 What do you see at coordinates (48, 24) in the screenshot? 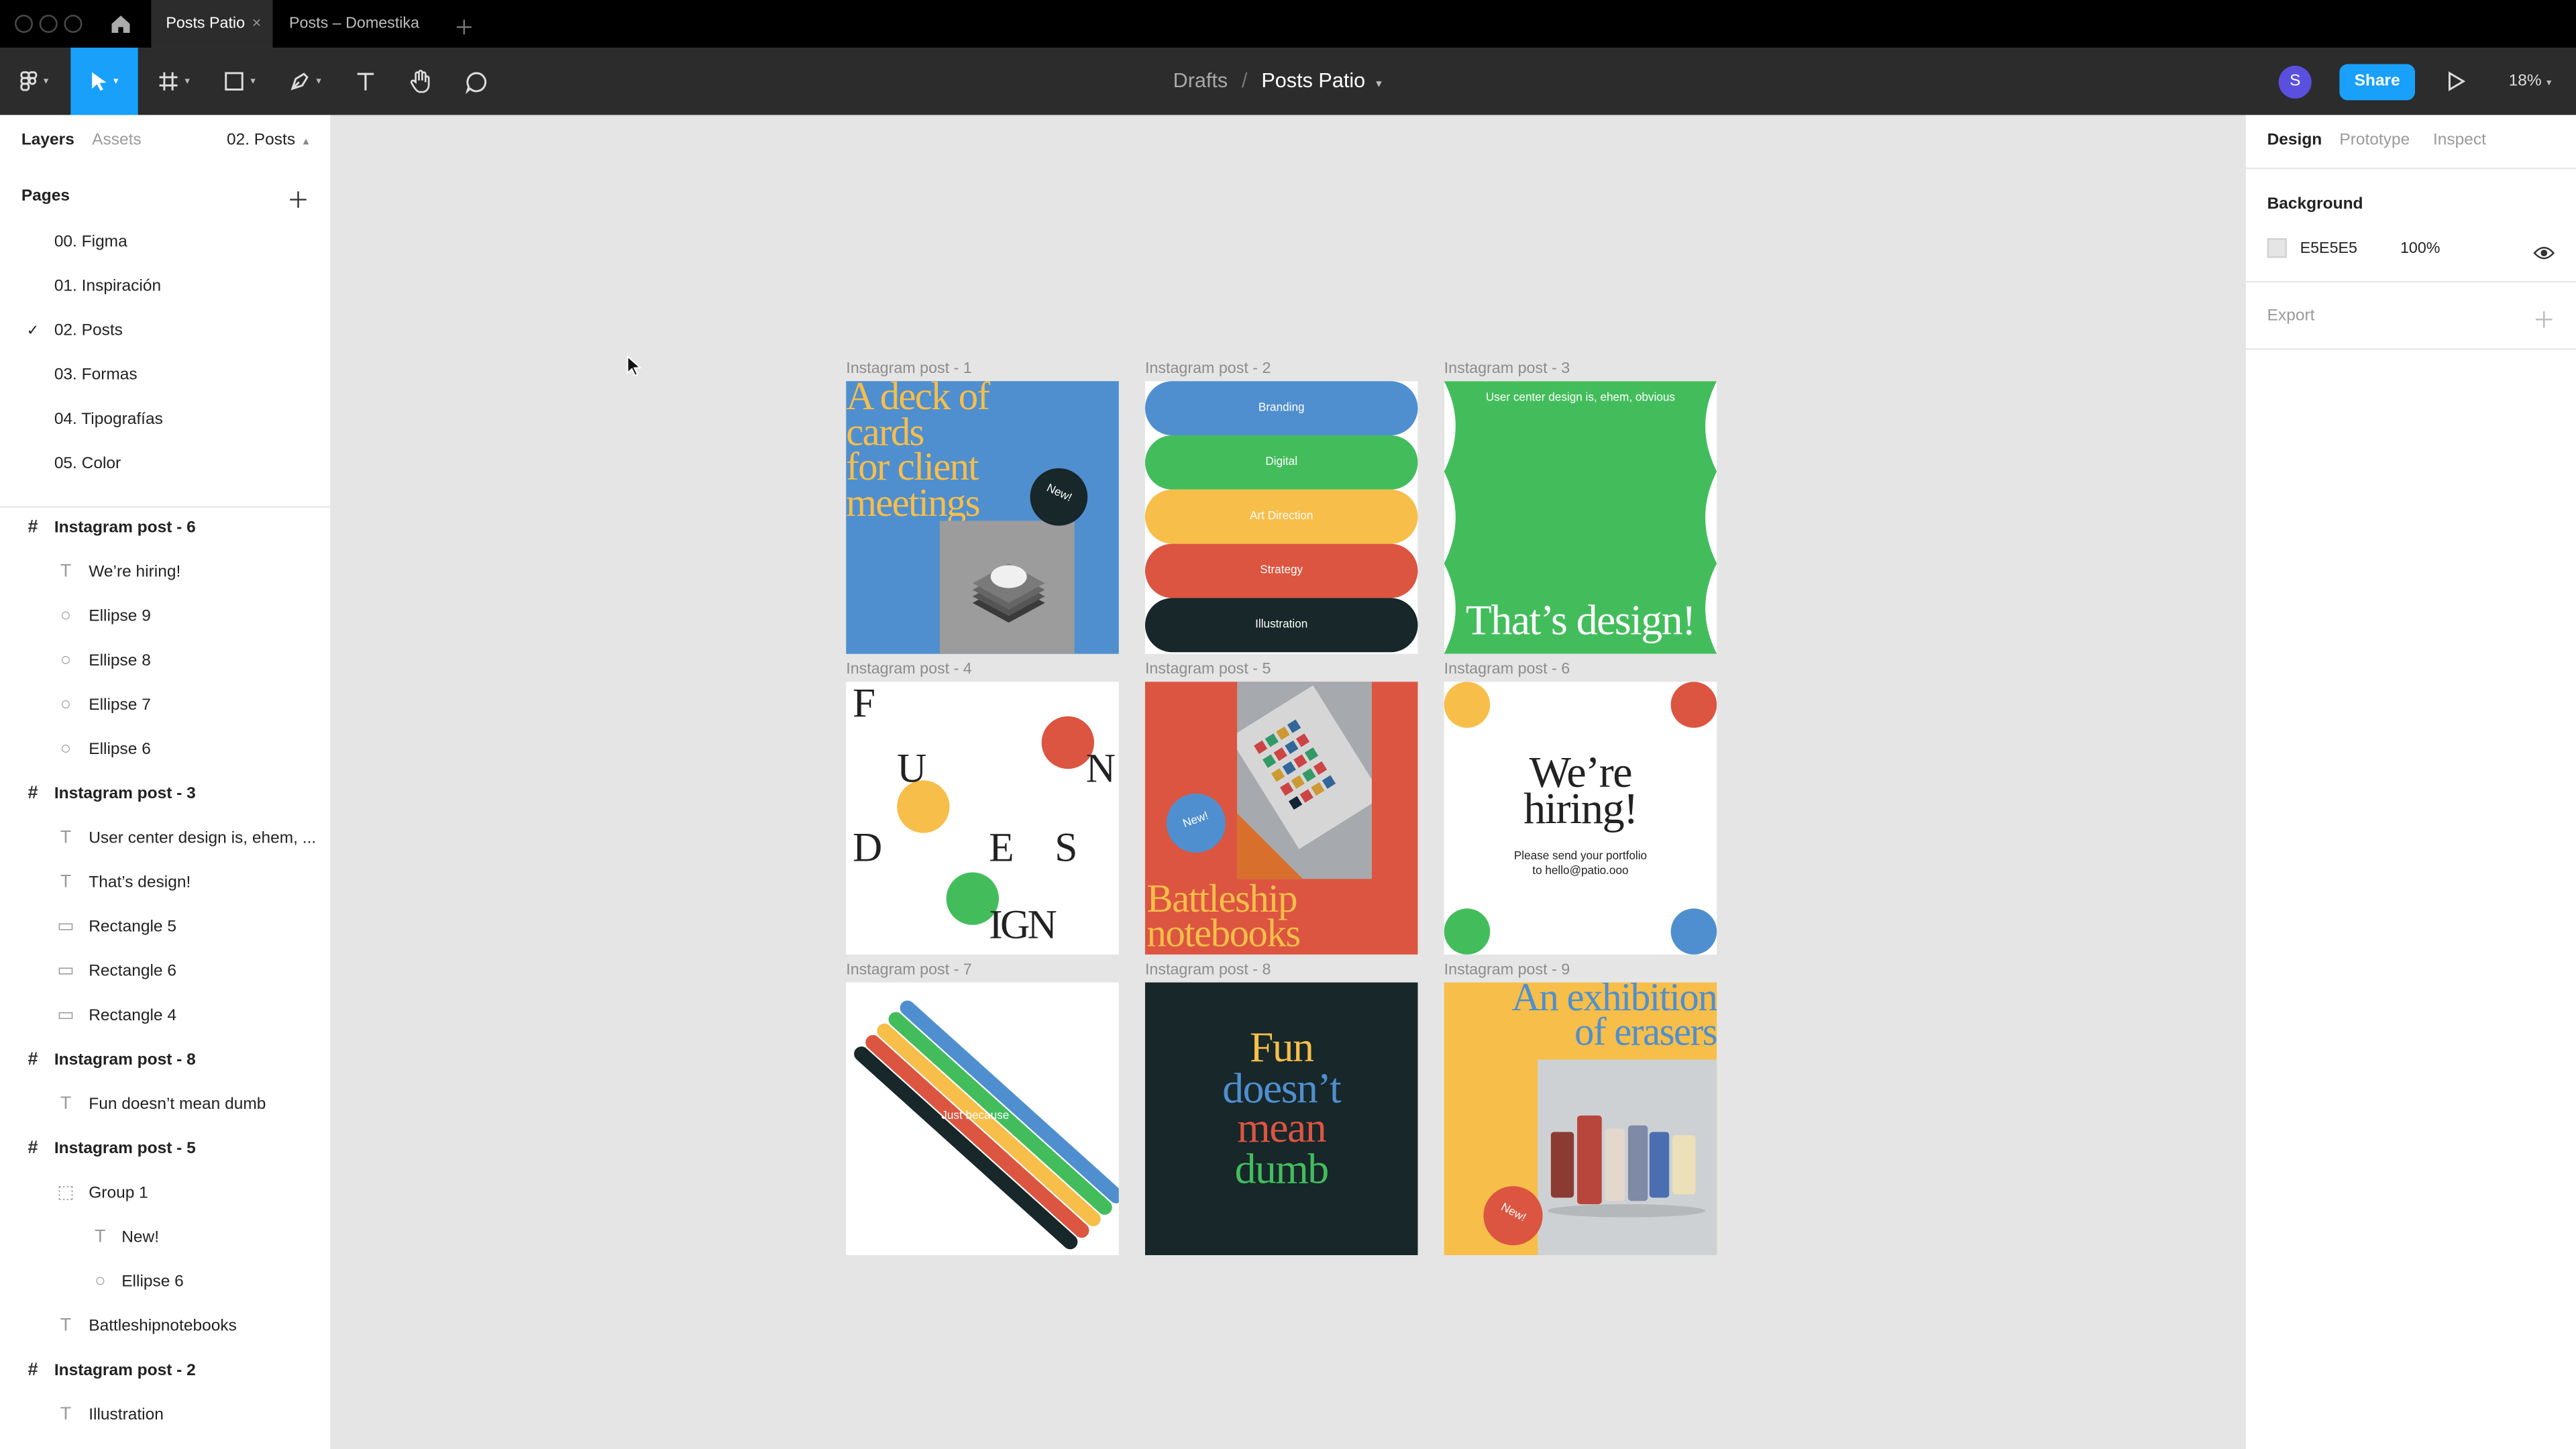
I see `minimize-window-icon` at bounding box center [48, 24].